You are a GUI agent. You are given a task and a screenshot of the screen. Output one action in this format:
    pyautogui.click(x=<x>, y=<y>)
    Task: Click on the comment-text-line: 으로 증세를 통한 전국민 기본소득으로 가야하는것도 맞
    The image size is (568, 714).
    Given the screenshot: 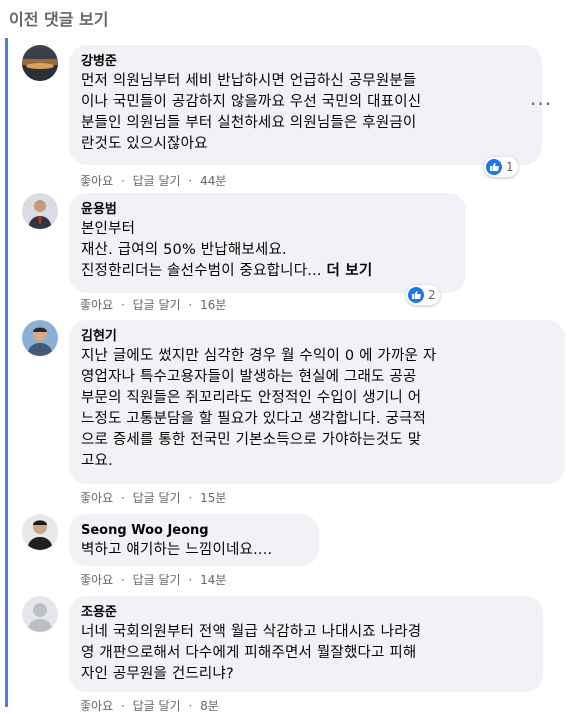 What is the action you would take?
    pyautogui.click(x=251, y=440)
    